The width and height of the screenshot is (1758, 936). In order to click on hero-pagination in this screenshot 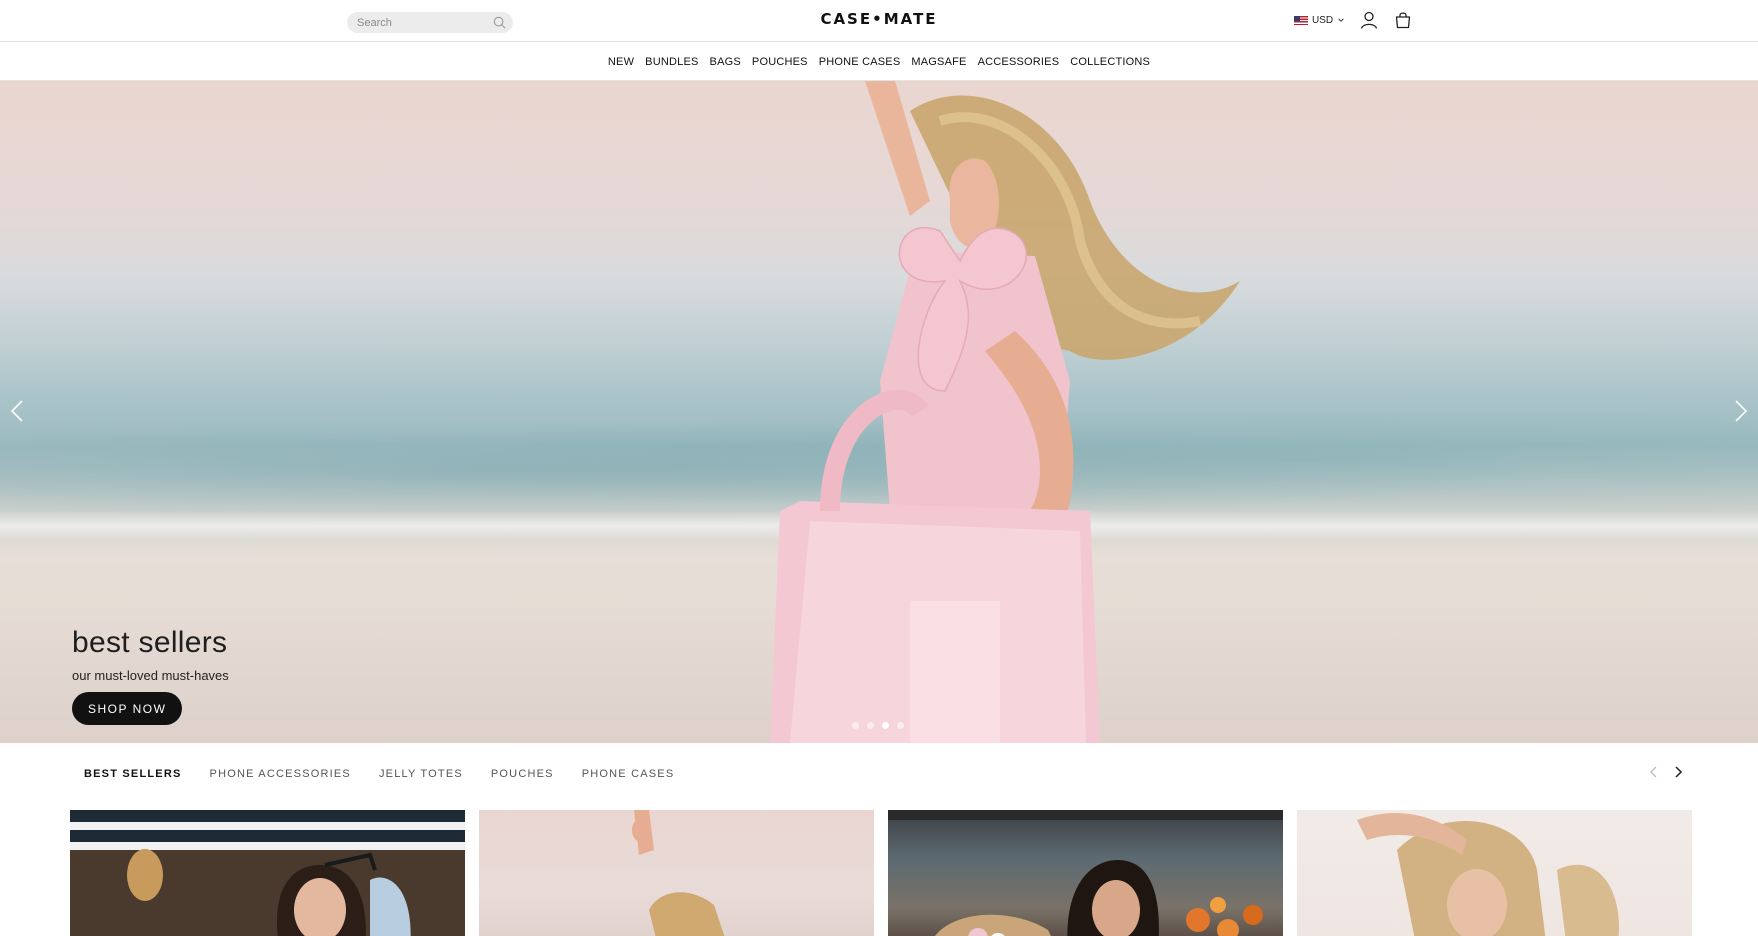, I will do `click(878, 725)`.